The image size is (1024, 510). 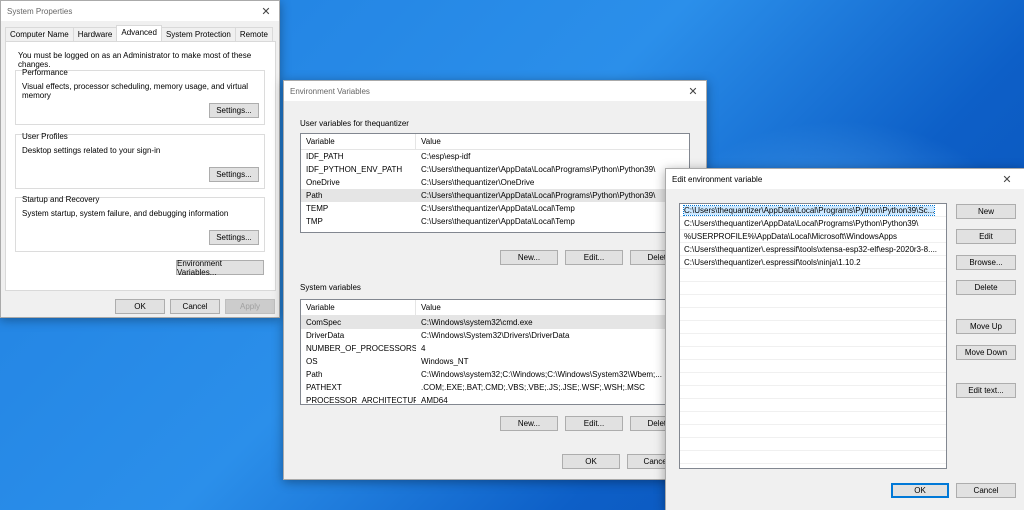 I want to click on value-cell: AMD64, so click(x=434, y=400).